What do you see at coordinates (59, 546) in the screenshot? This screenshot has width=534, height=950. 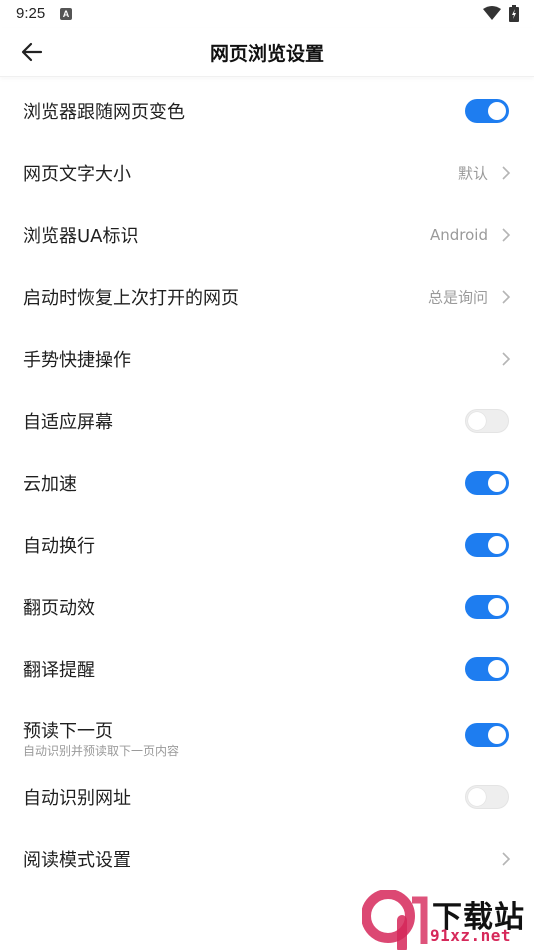 I see `setting-label: 自动换行` at bounding box center [59, 546].